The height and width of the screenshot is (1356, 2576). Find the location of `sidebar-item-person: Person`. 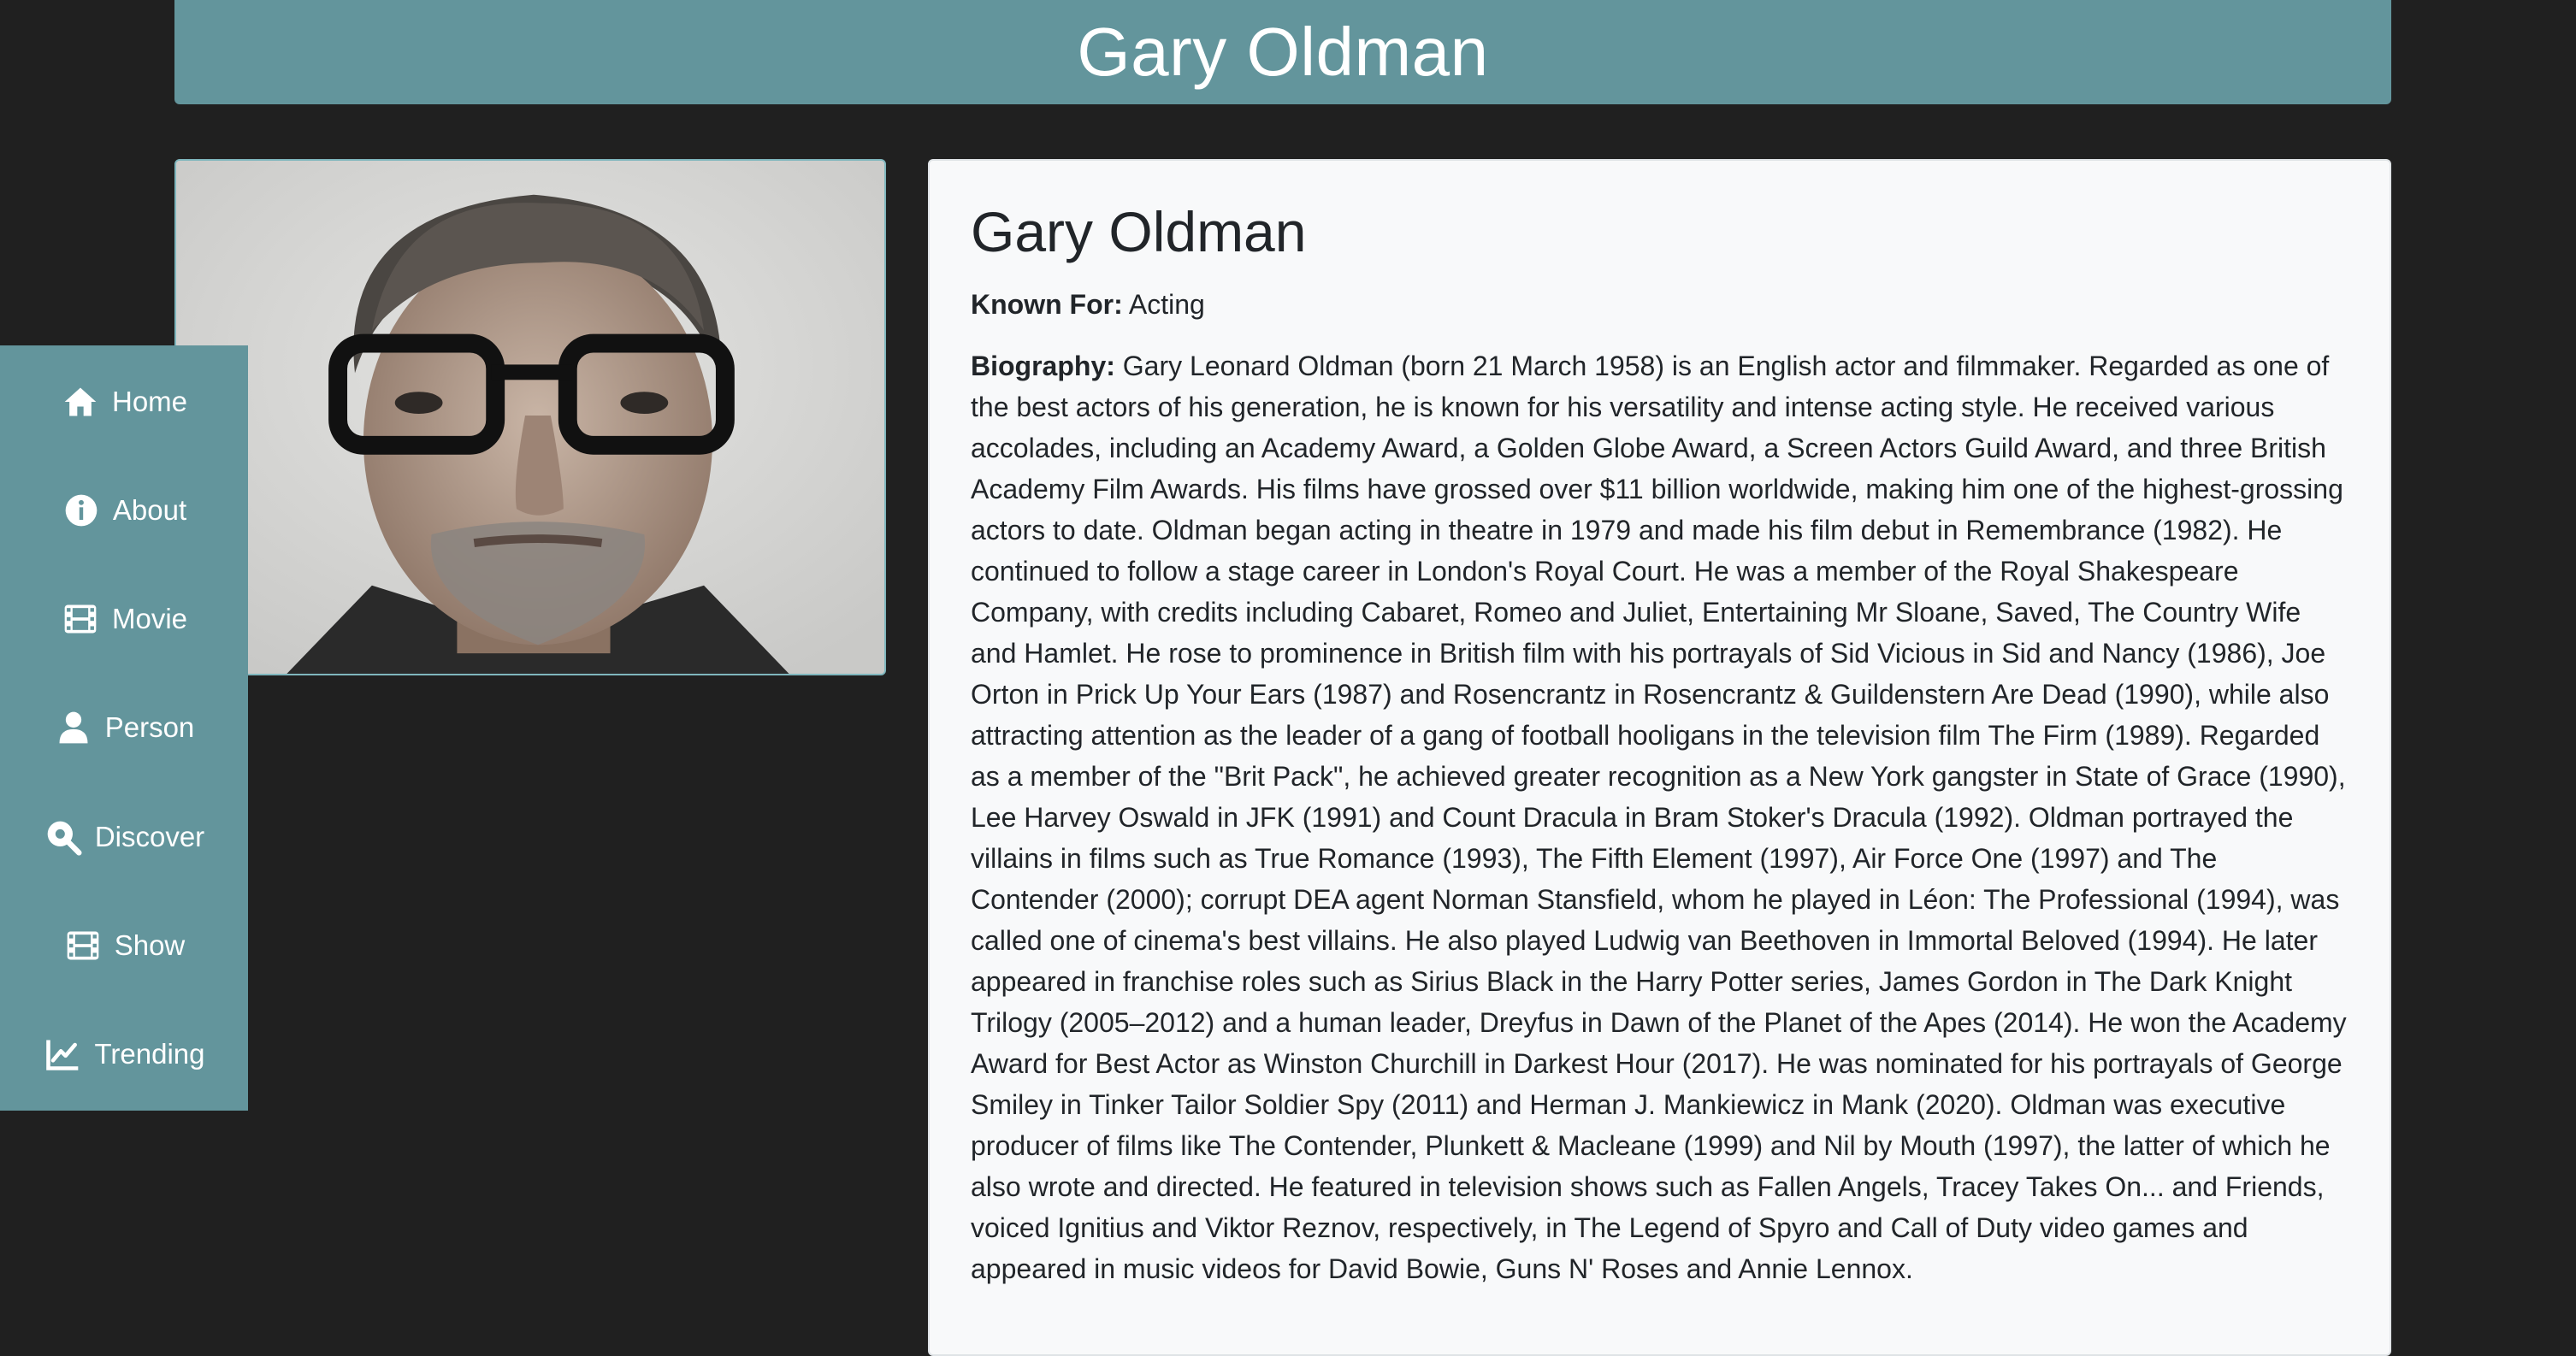

sidebar-item-person: Person is located at coordinates (124, 728).